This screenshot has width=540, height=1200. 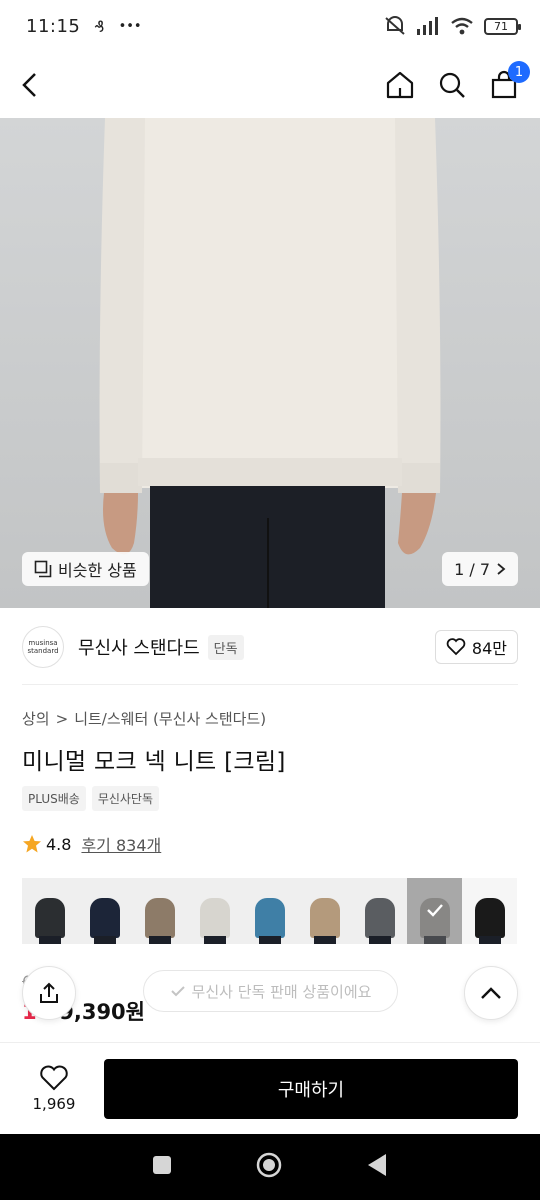 What do you see at coordinates (139, 647) in the screenshot?
I see `brand-name: 무신사 스탠다드` at bounding box center [139, 647].